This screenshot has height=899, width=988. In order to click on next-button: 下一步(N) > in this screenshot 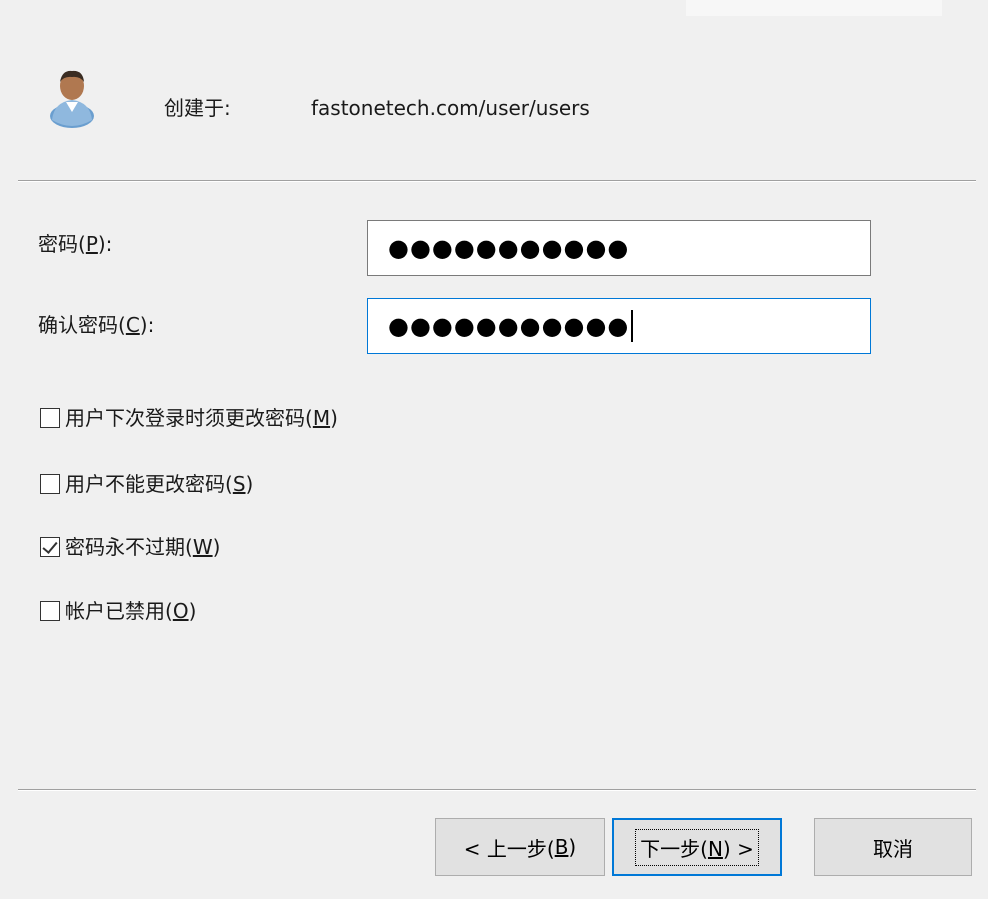, I will do `click(697, 847)`.